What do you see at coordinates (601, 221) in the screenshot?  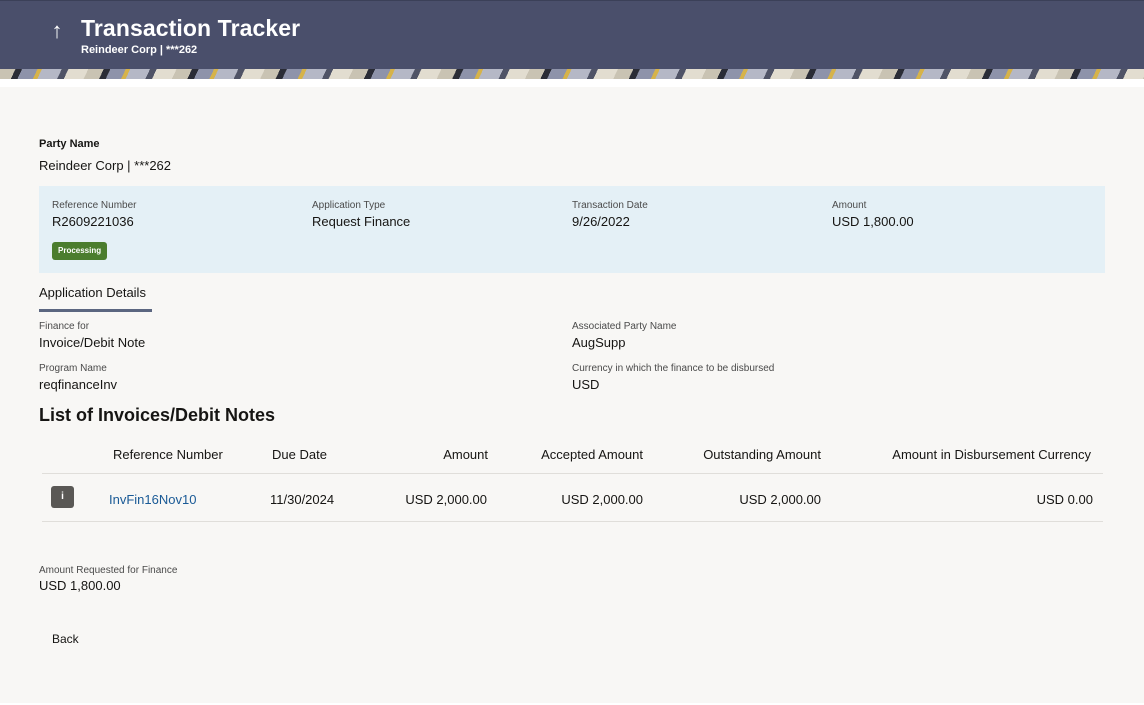 I see `transaction-date-value: 9/26/2022` at bounding box center [601, 221].